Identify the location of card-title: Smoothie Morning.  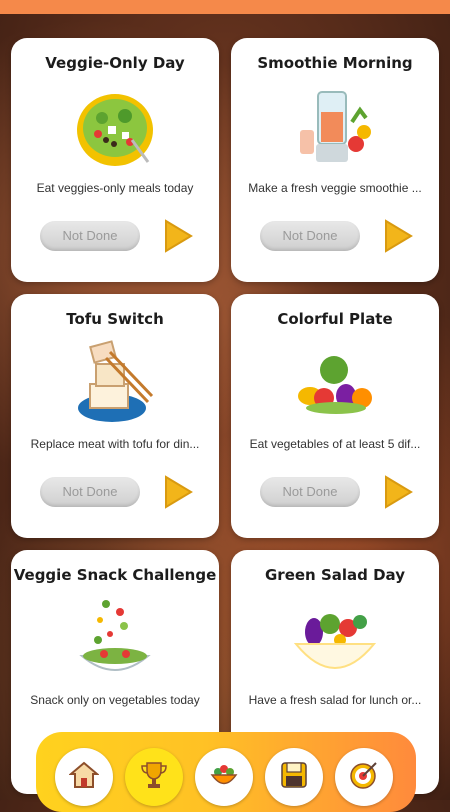
(335, 63).